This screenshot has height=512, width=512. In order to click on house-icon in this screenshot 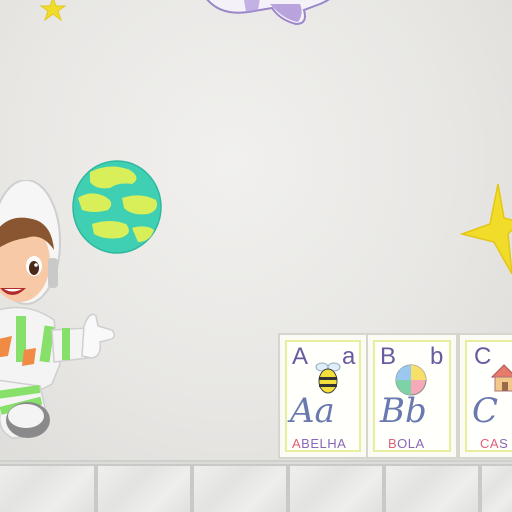, I will do `click(501, 378)`.